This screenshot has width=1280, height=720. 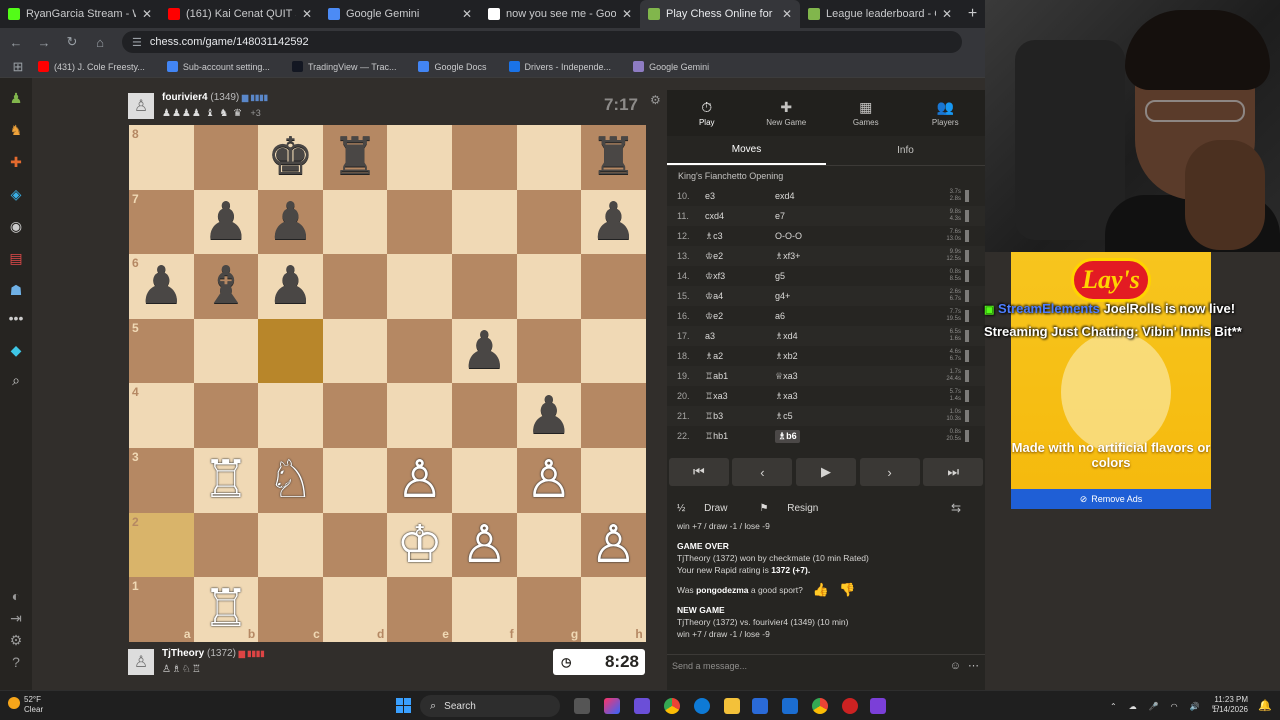 What do you see at coordinates (161, 351) in the screenshot?
I see `square-a5: 5` at bounding box center [161, 351].